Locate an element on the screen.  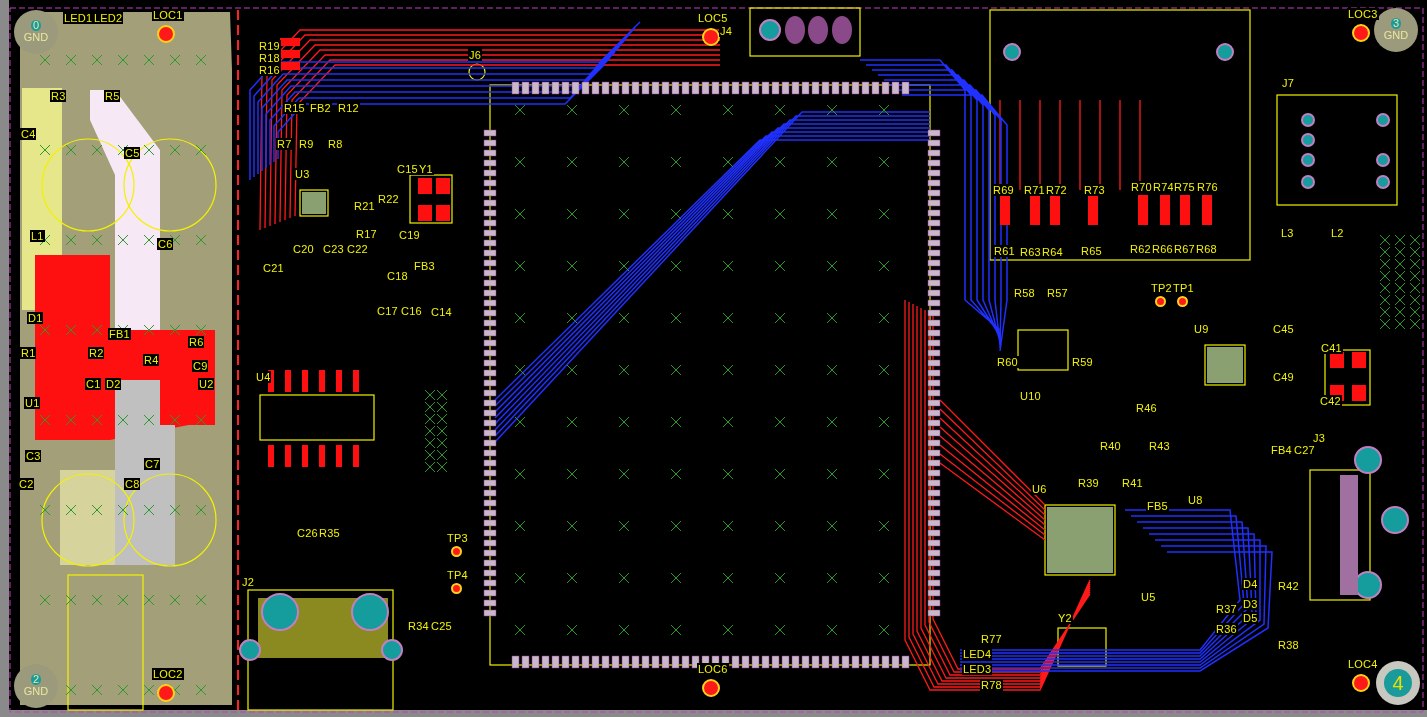
designator-label: R77 is located at coordinates (991, 639).